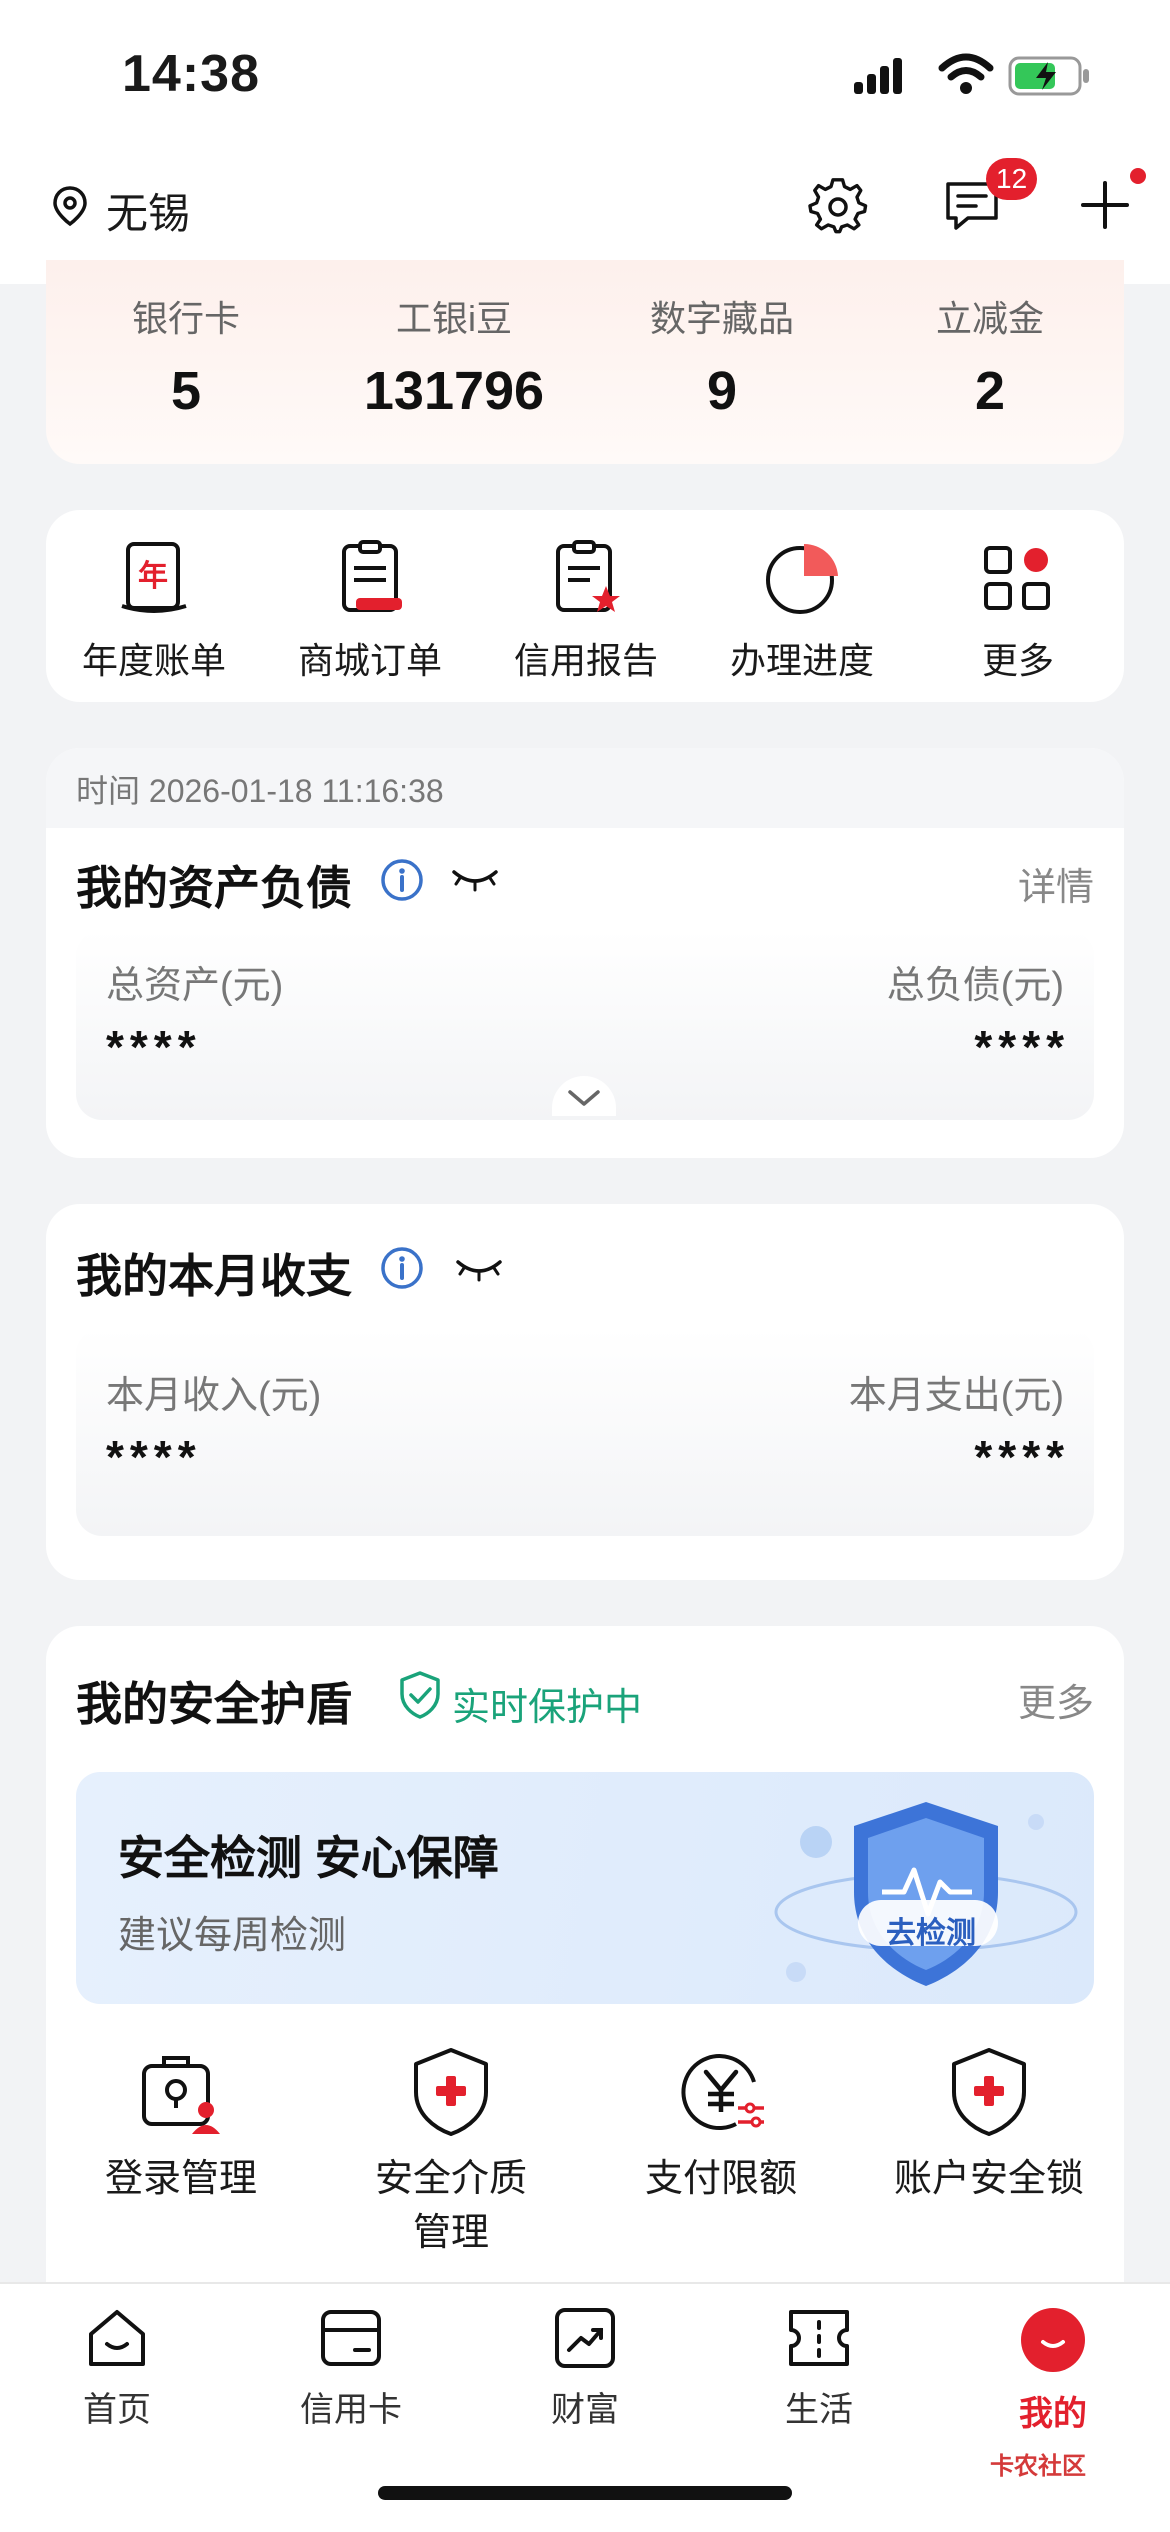 Image resolution: width=1170 pixels, height=2532 pixels. Describe the element at coordinates (1022, 1047) in the screenshot. I see `total-debt-value: ****` at that location.